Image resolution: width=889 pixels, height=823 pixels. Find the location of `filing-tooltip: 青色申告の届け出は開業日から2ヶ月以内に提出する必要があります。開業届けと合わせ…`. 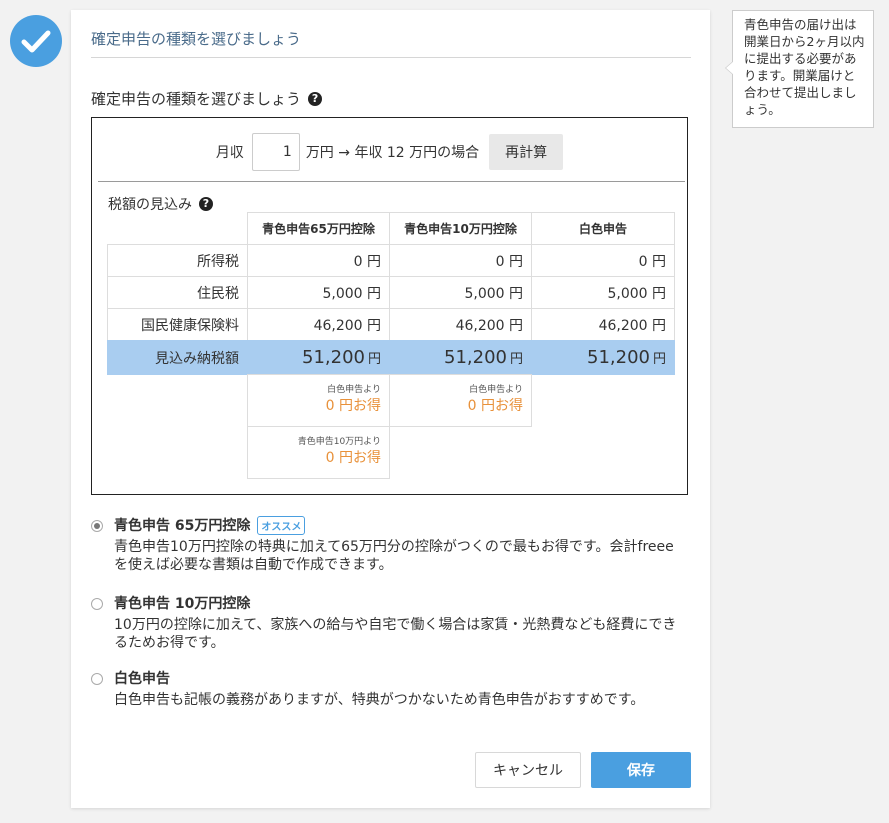

filing-tooltip: 青色申告の届け出は開業日から2ヶ月以内に提出する必要があります。開業届けと合わせ… is located at coordinates (799, 69).